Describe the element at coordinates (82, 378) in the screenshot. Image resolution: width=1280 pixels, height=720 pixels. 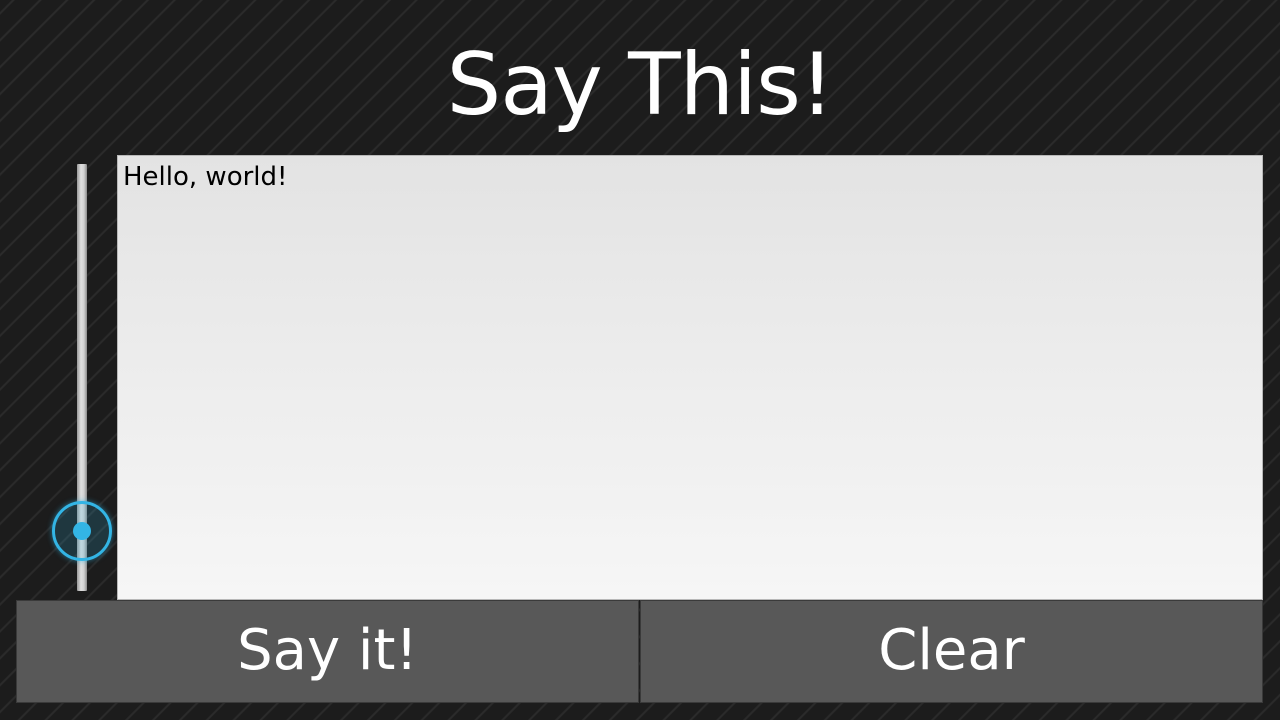
I see `vertical-slider` at that location.